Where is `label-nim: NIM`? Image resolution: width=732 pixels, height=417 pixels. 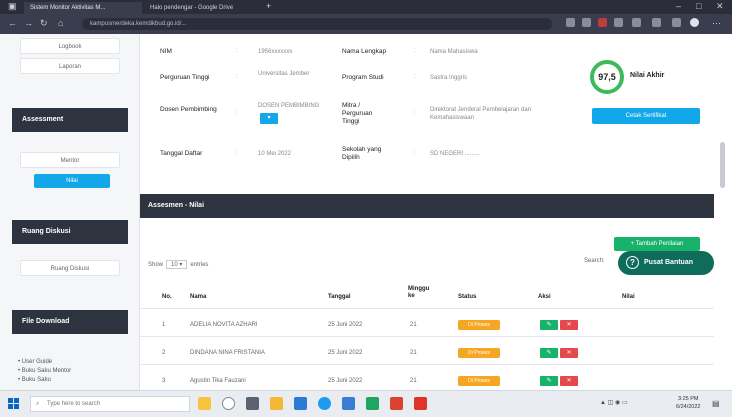 label-nim: NIM is located at coordinates (166, 51).